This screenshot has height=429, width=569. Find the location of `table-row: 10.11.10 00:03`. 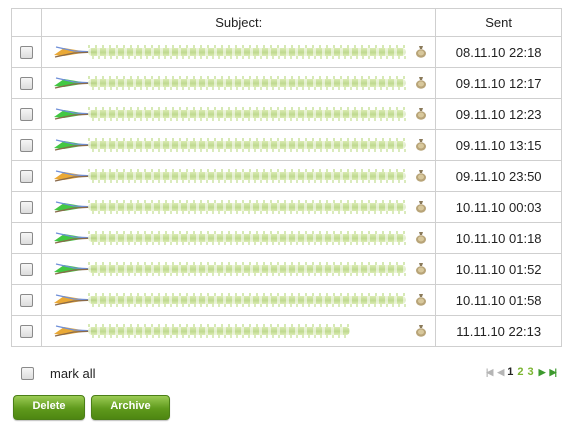

table-row: 10.11.10 00:03 is located at coordinates (286, 207).